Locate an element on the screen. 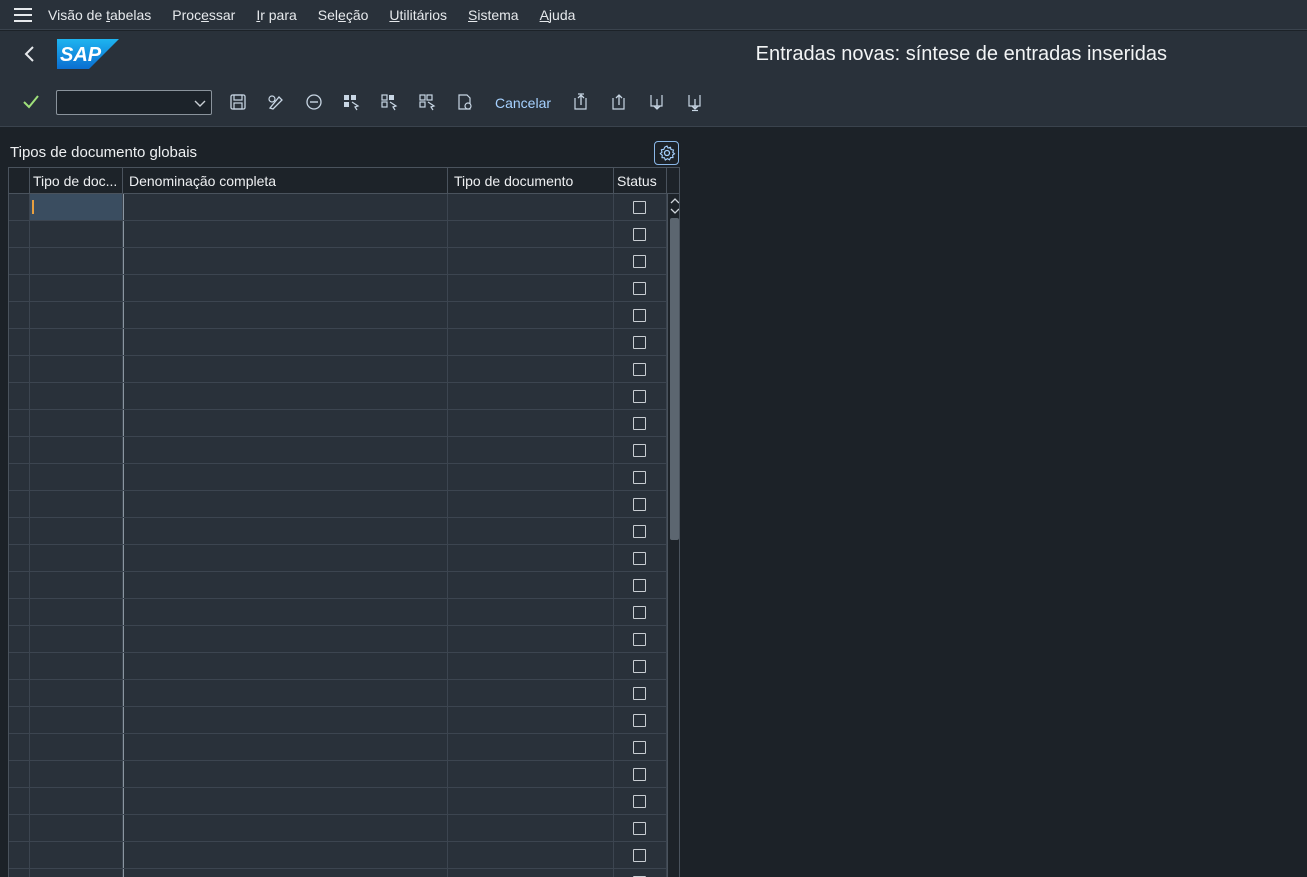  table-settings-button is located at coordinates (666, 153).